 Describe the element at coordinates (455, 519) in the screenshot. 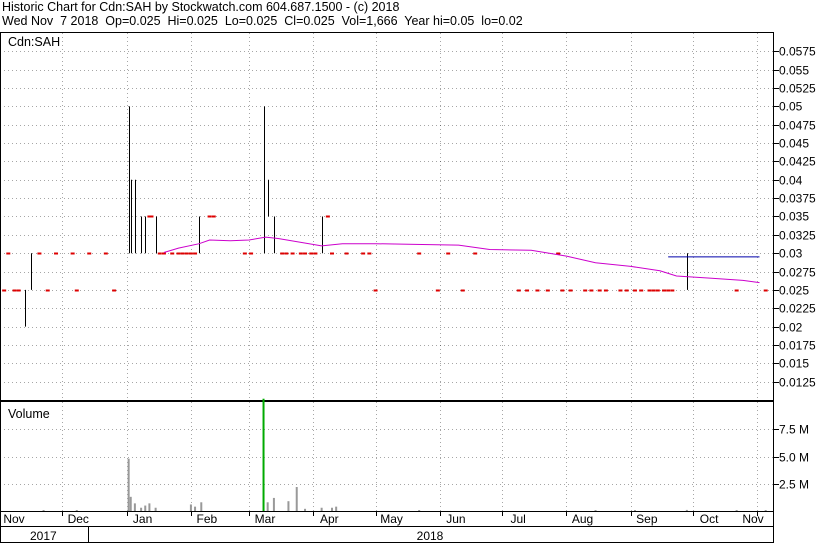

I see `x-tick-label: Jun` at that location.